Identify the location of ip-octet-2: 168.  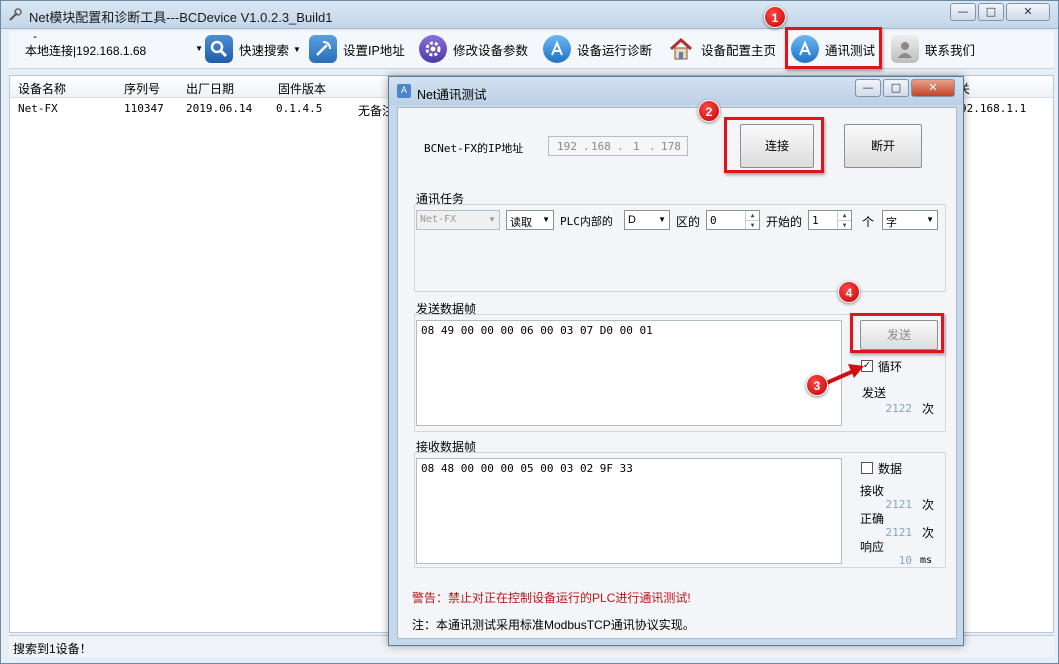
(601, 146).